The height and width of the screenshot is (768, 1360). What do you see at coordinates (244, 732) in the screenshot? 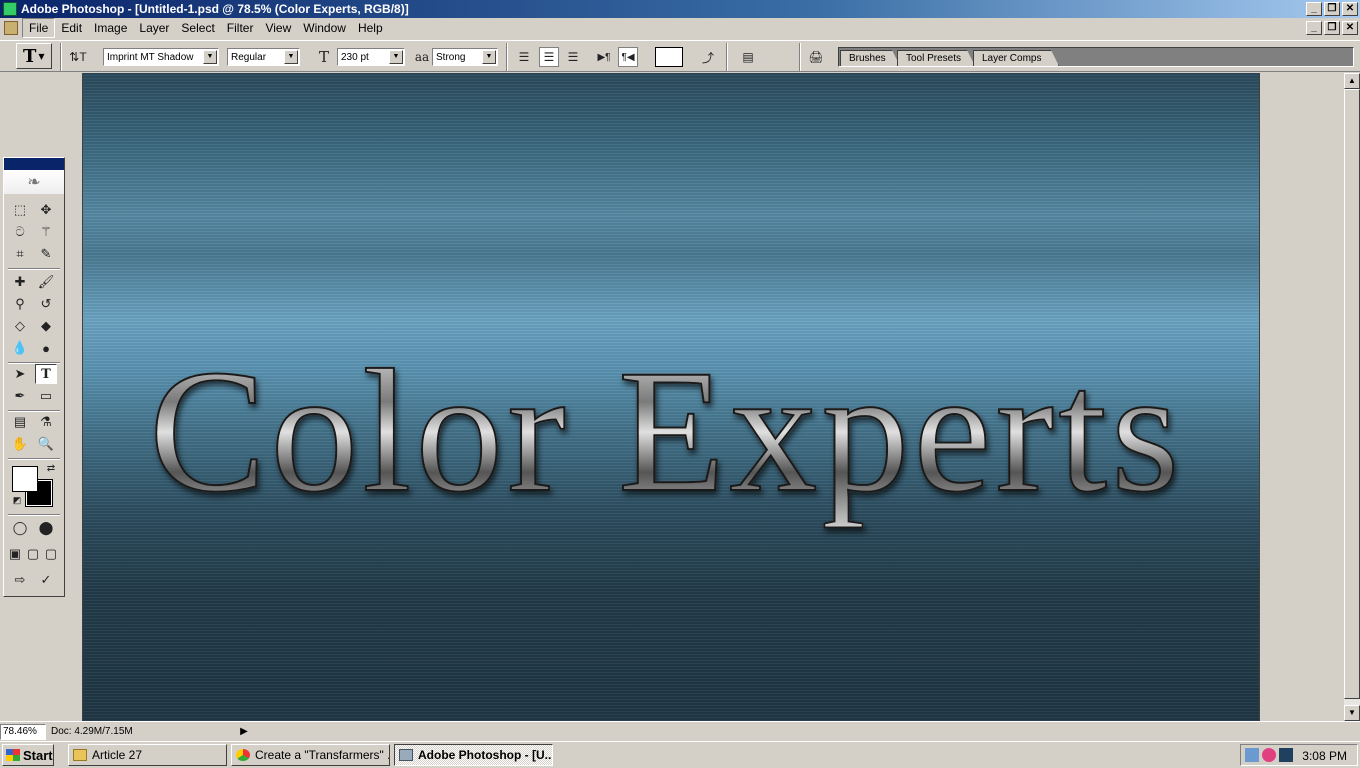
I see `status-menu-arrow-icon: ▶` at bounding box center [244, 732].